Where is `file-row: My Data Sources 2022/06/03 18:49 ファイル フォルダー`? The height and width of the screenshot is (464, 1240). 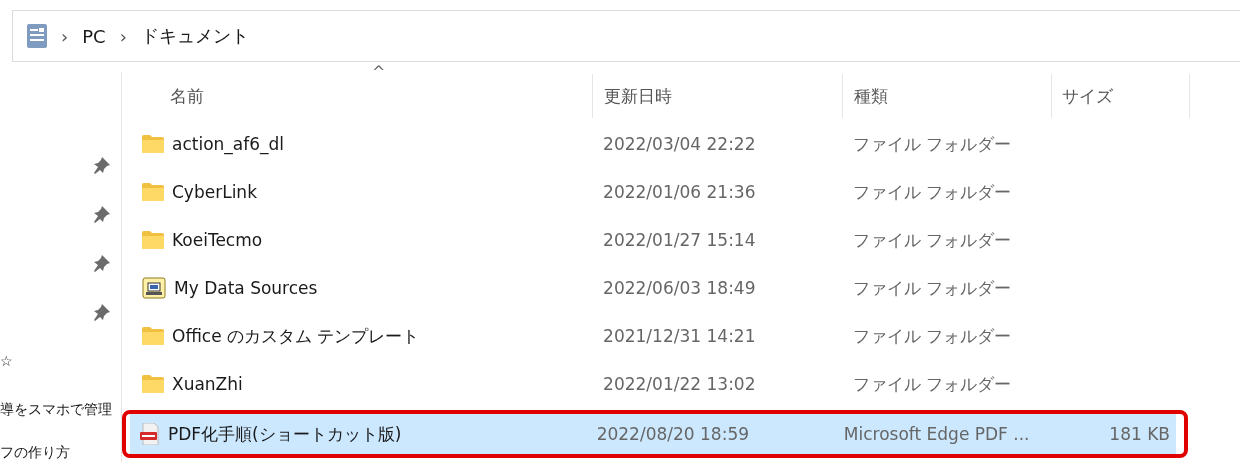
file-row: My Data Sources 2022/06/03 18:49 ファイル フォルダー is located at coordinates (660, 288).